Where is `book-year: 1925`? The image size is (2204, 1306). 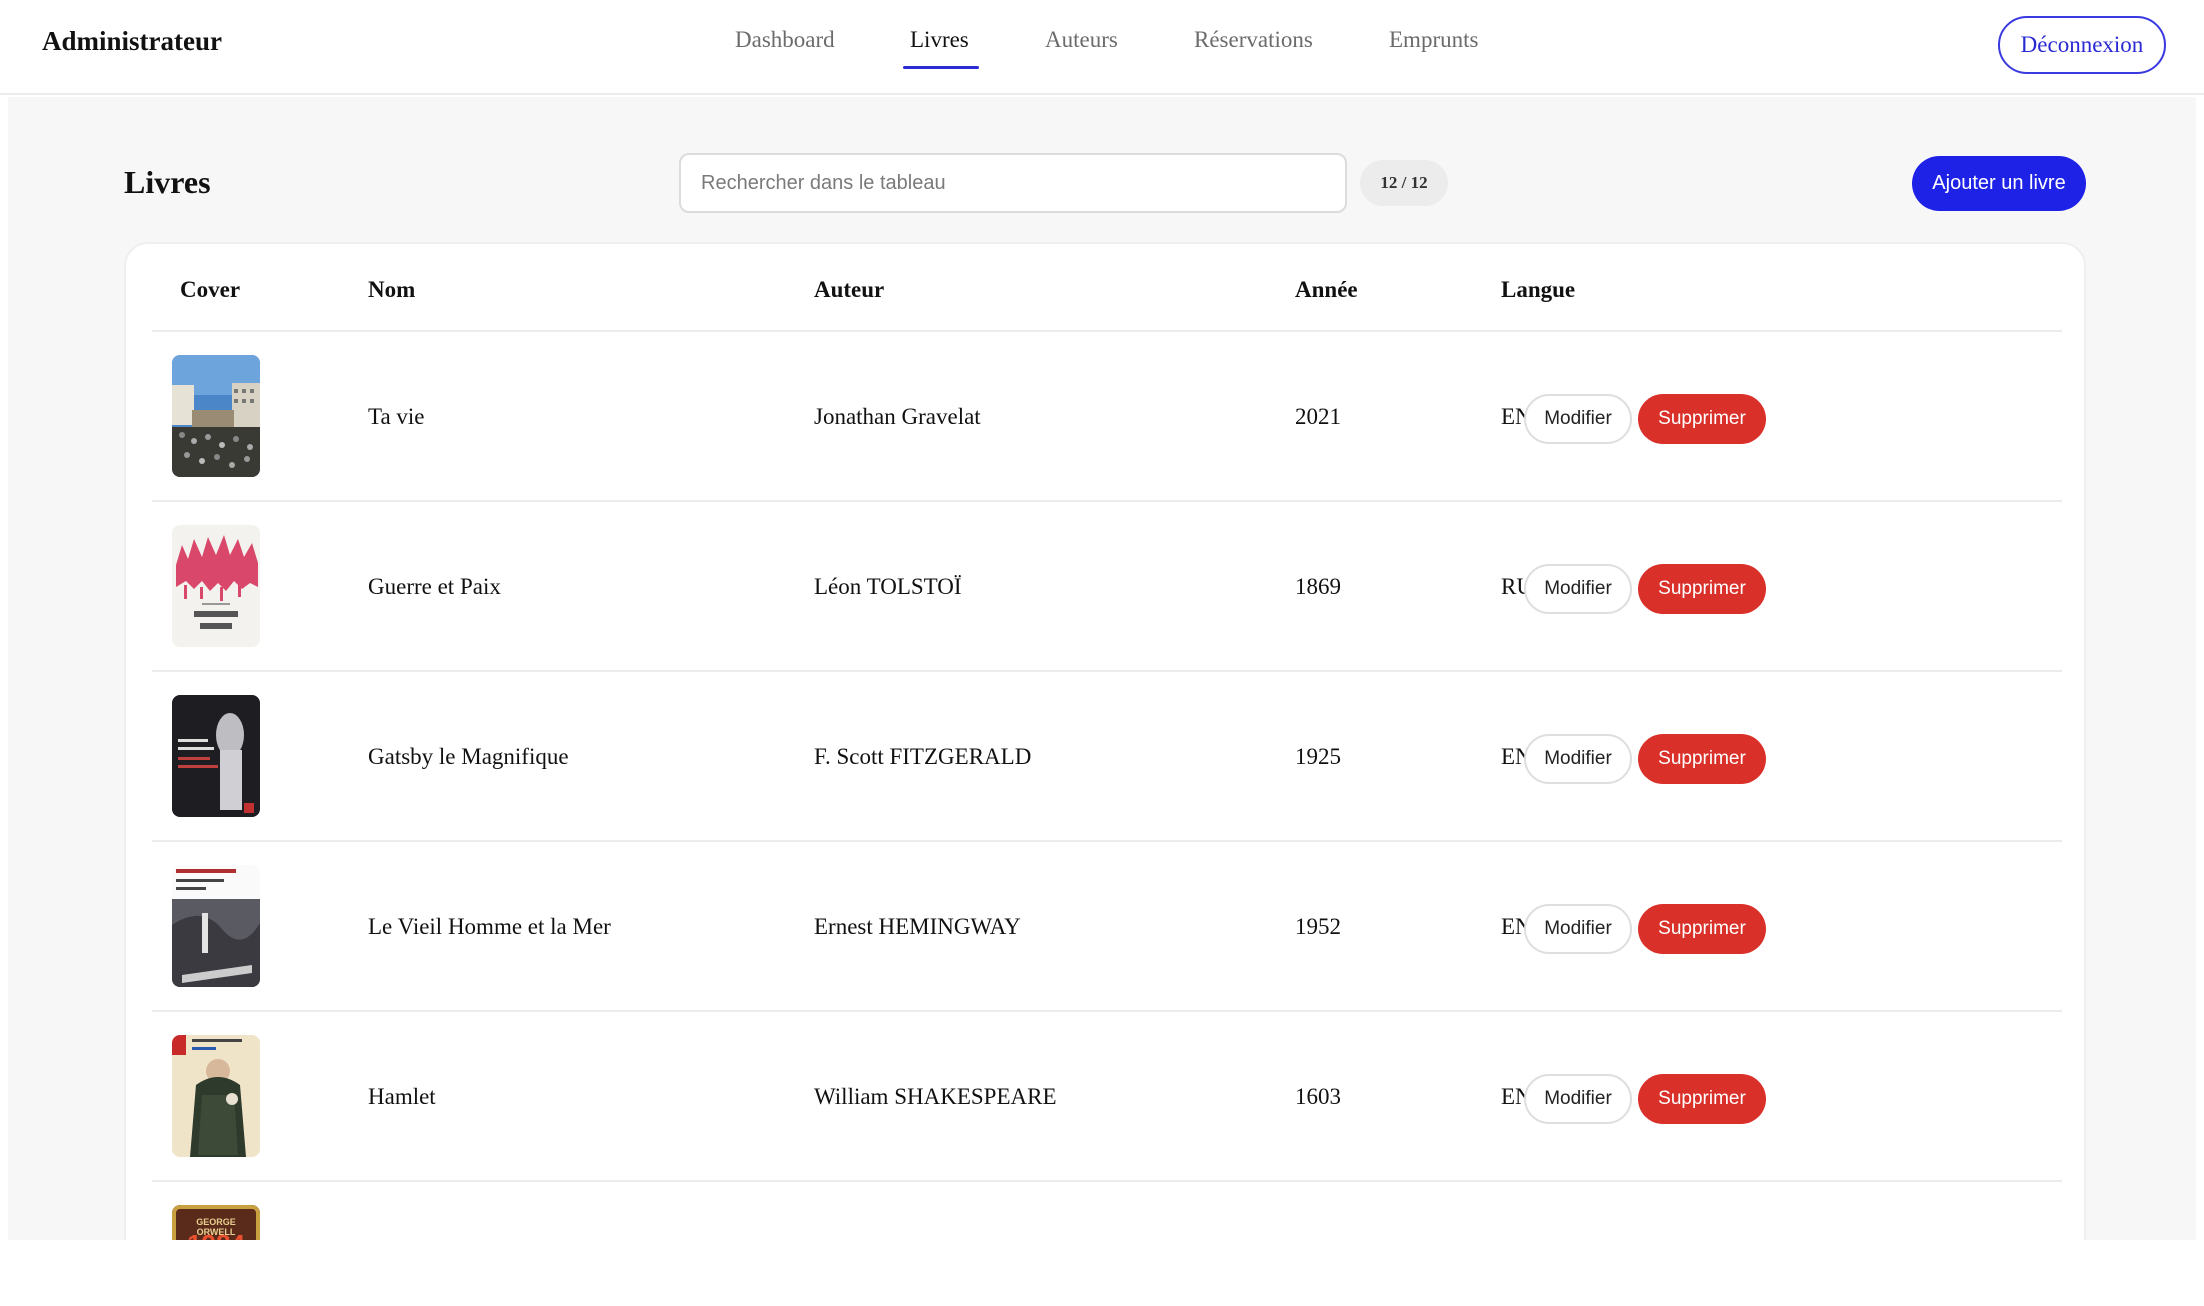 book-year: 1925 is located at coordinates (1318, 756).